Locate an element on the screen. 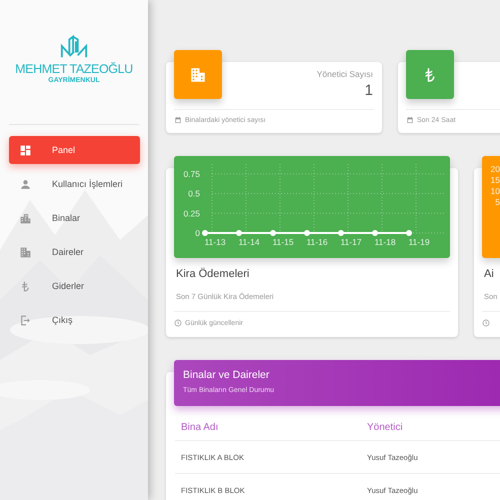  axis-label: 11-13 is located at coordinates (215, 242).